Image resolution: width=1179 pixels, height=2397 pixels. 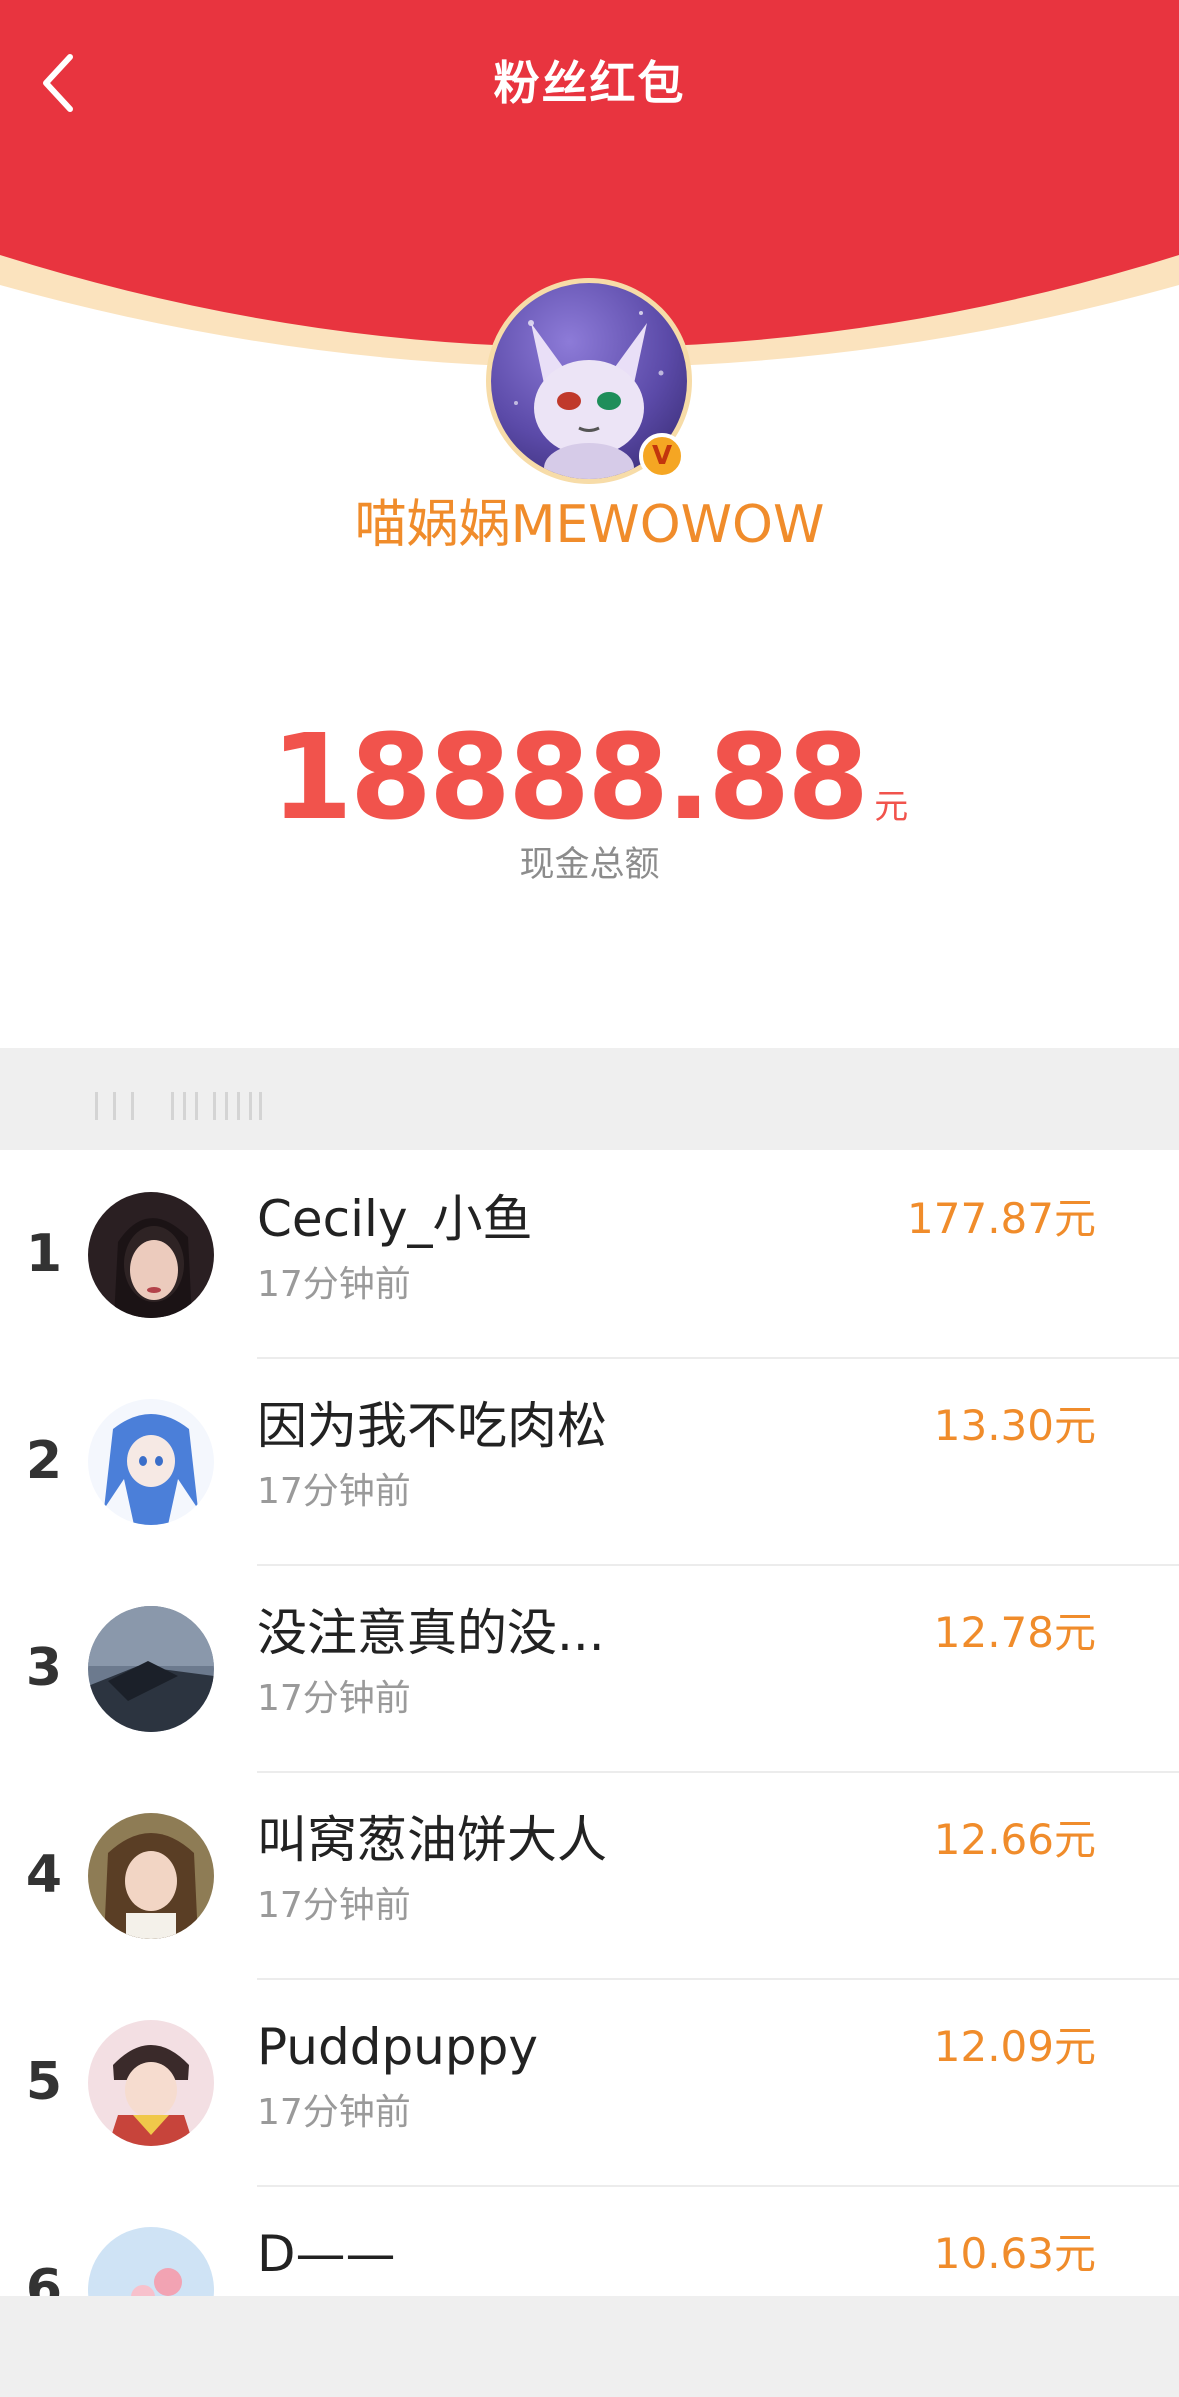 What do you see at coordinates (44, 1668) in the screenshot?
I see `rank-number: 3` at bounding box center [44, 1668].